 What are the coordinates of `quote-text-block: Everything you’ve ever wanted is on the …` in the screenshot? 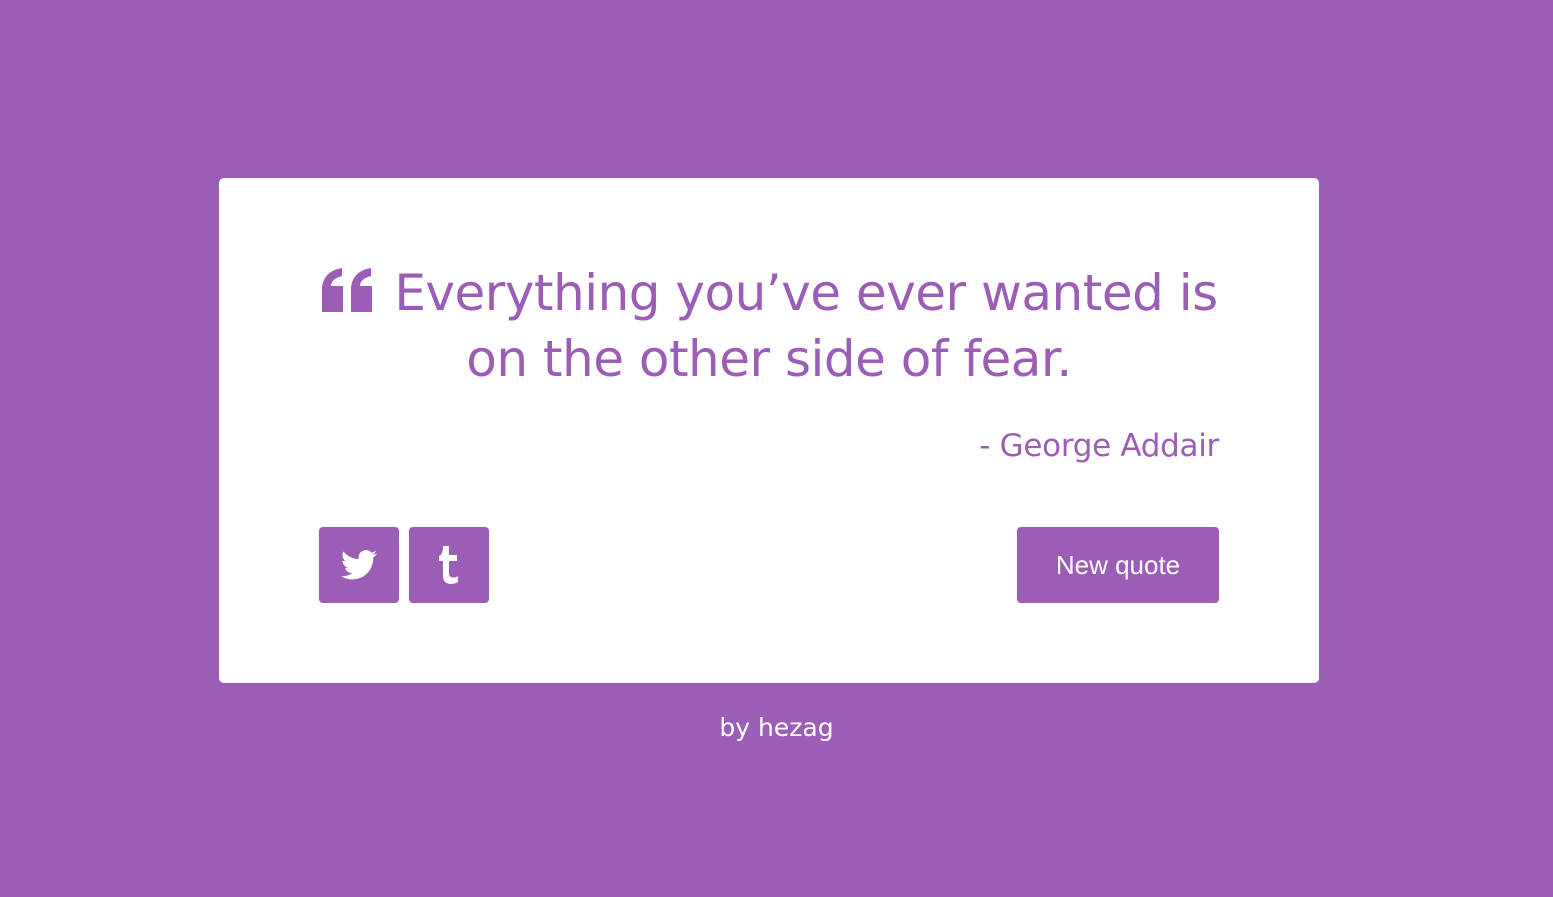 It's located at (769, 326).